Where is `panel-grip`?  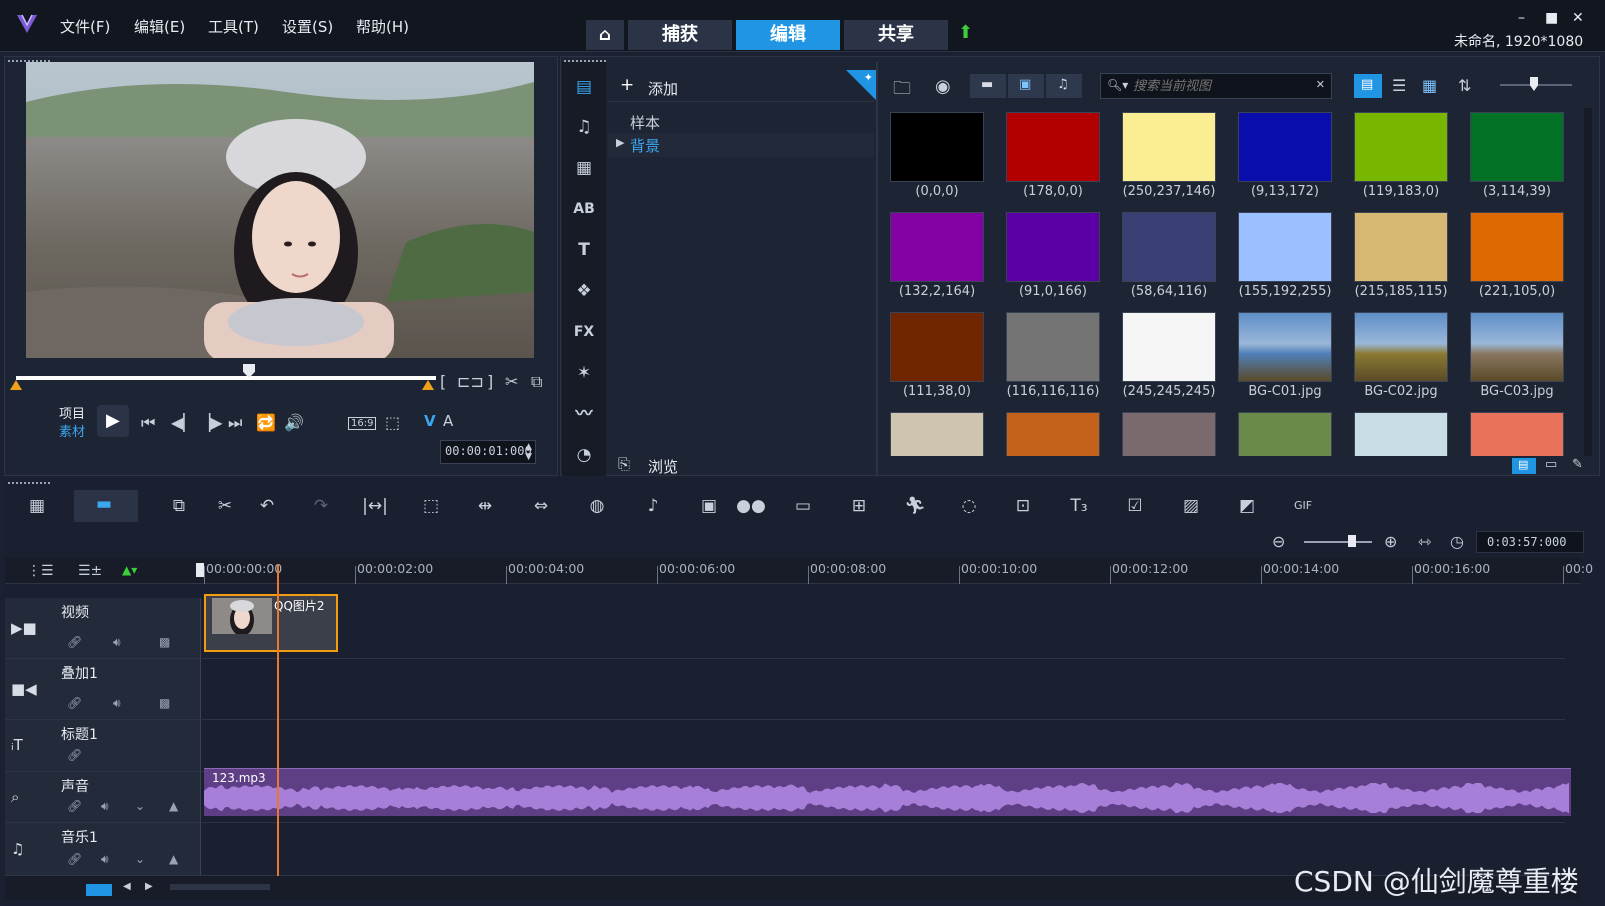
panel-grip is located at coordinates (30, 483).